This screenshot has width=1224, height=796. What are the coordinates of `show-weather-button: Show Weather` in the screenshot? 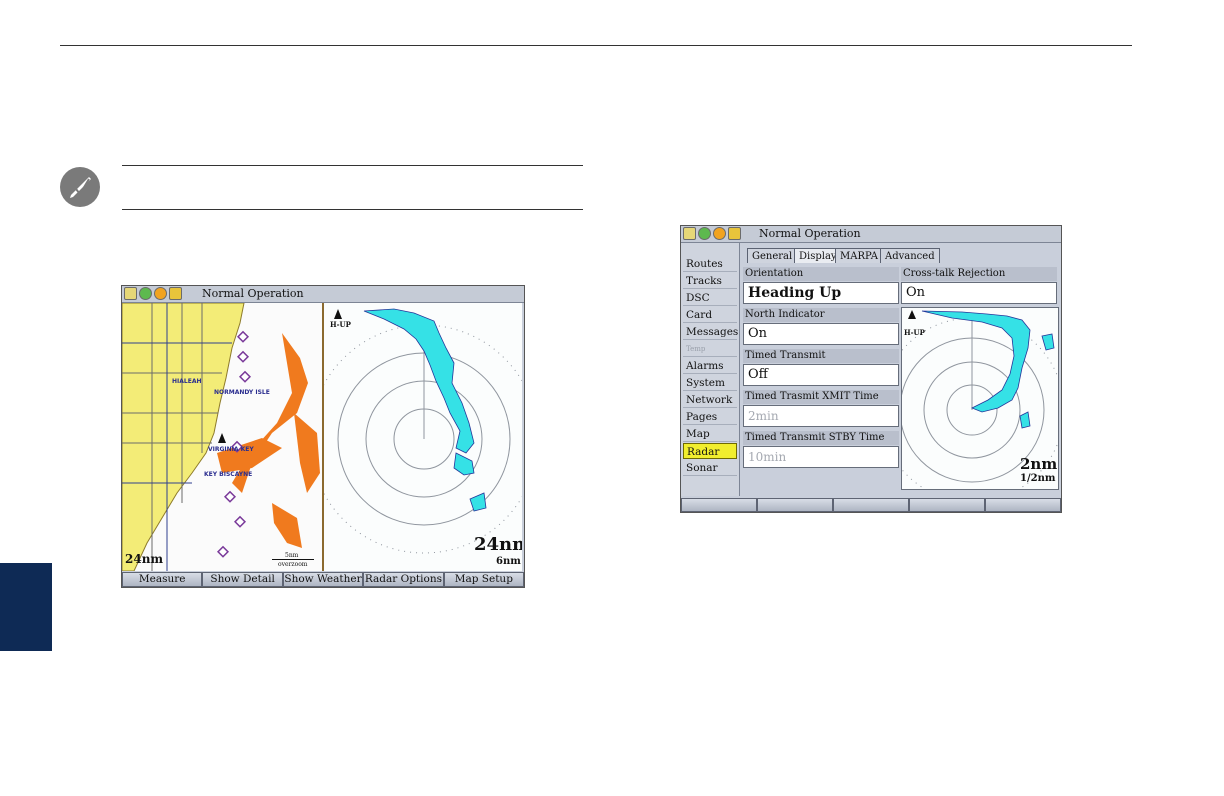 It's located at (323, 579).